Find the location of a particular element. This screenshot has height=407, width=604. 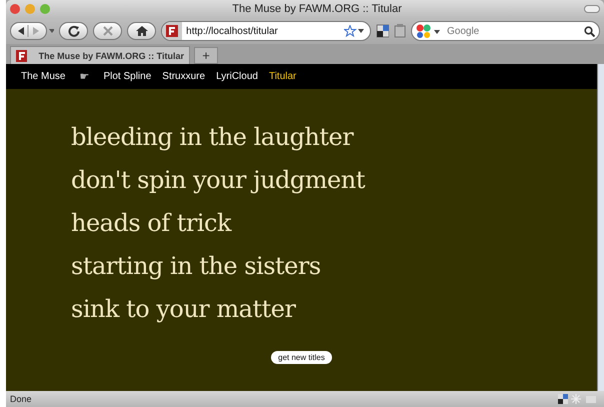

close-icon is located at coordinates (108, 31).